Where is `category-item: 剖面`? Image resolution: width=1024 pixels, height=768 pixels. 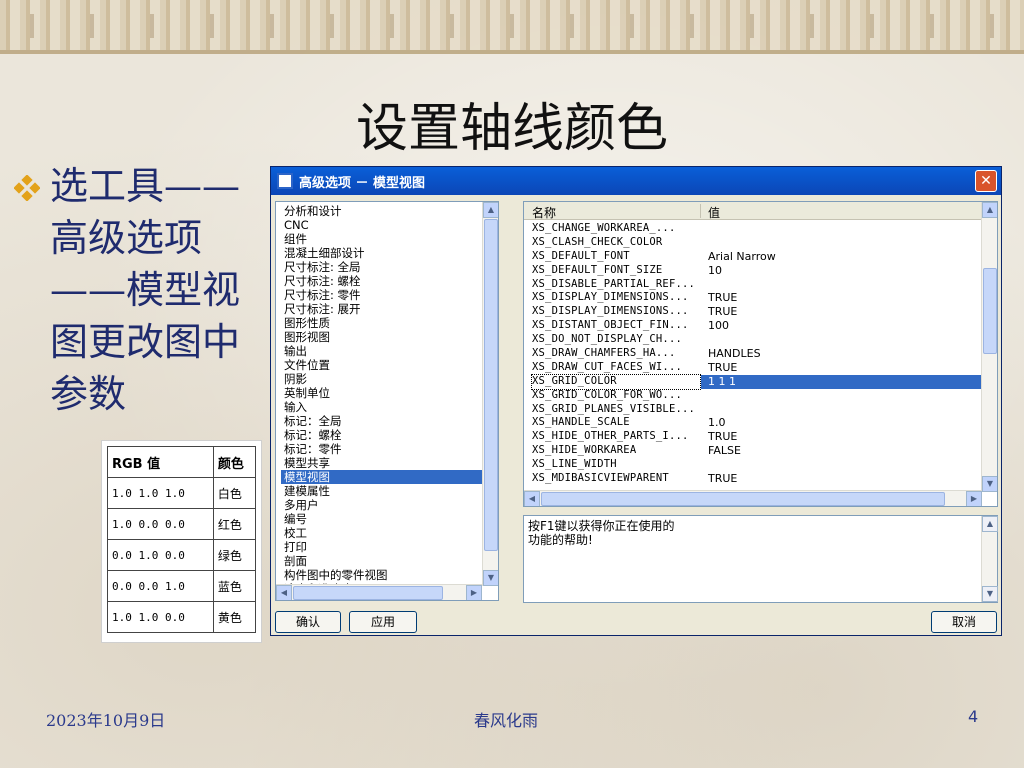
category-item: 剖面 is located at coordinates (388, 561).